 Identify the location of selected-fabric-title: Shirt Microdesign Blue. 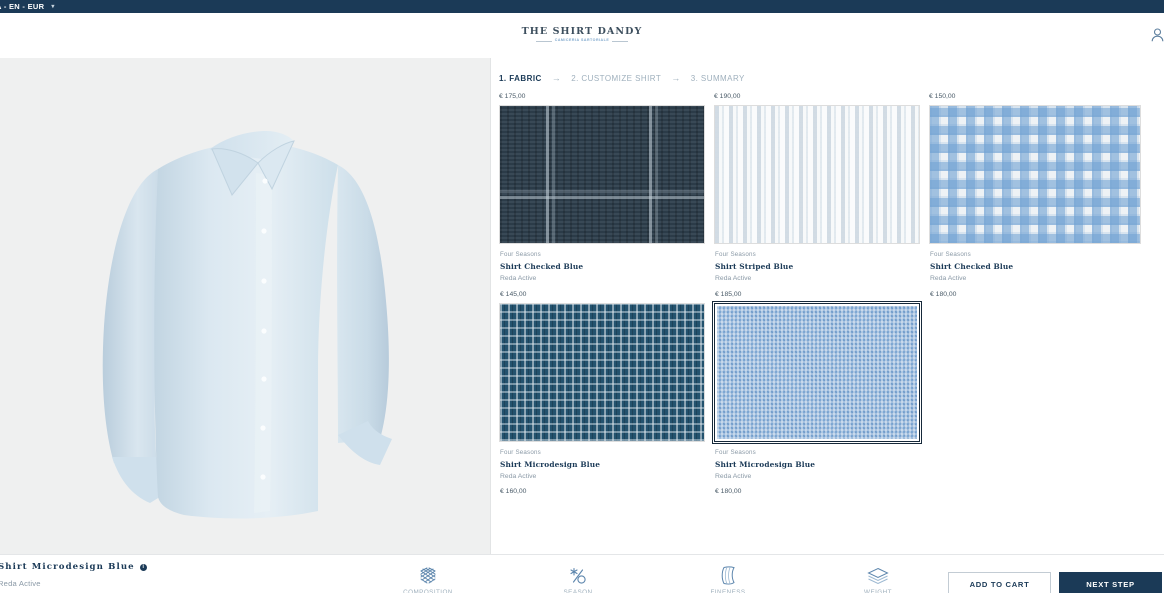
(67, 567).